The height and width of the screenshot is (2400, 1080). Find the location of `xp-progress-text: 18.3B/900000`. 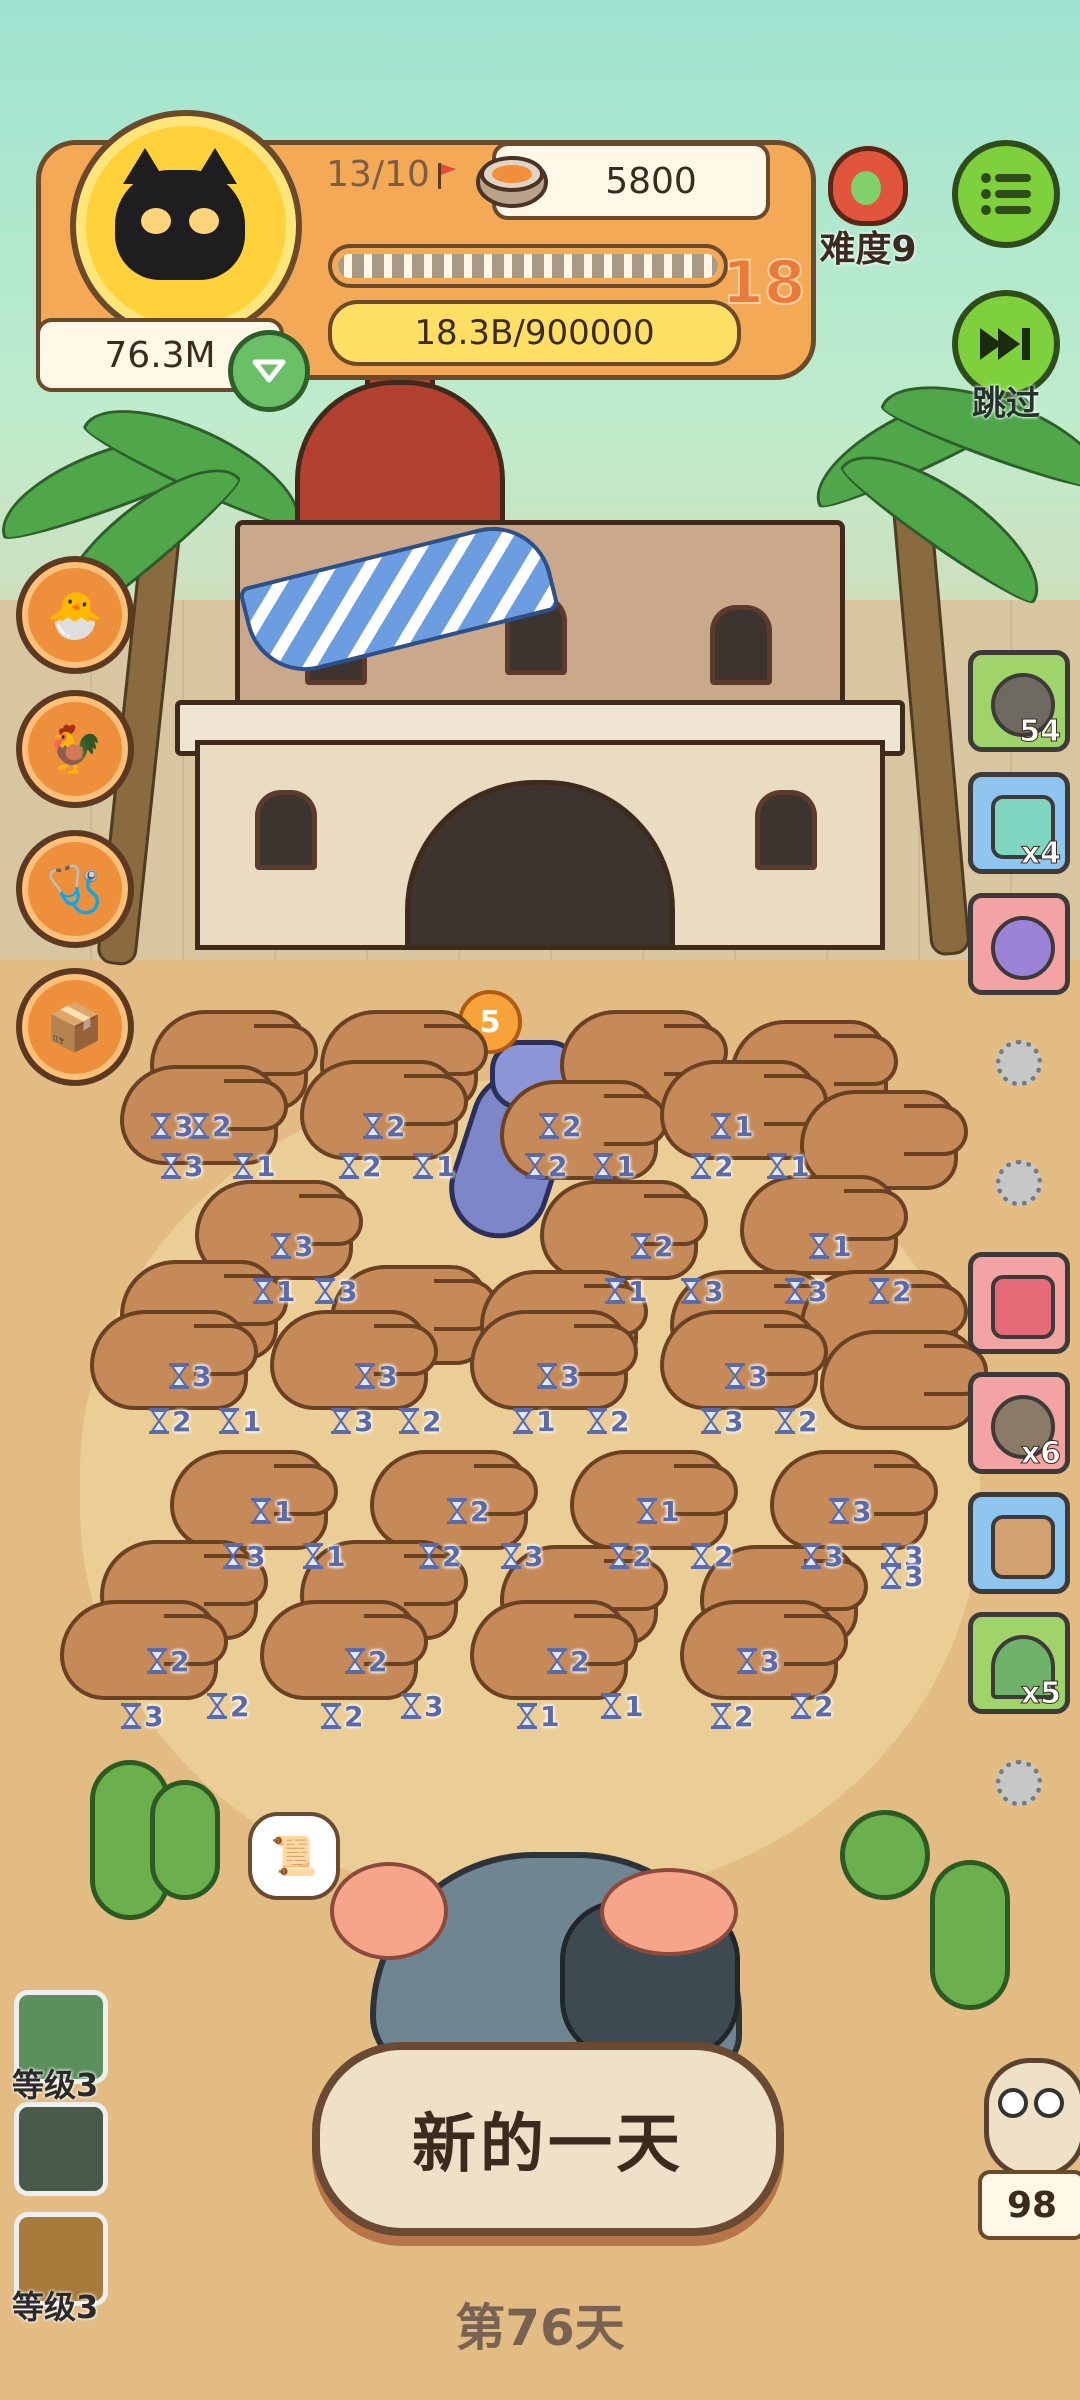

xp-progress-text: 18.3B/900000 is located at coordinates (534, 333).